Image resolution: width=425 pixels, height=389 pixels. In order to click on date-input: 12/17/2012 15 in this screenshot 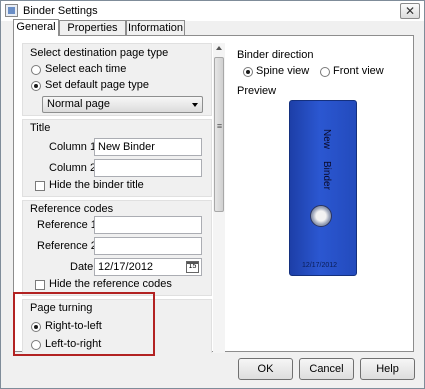, I will do `click(148, 267)`.